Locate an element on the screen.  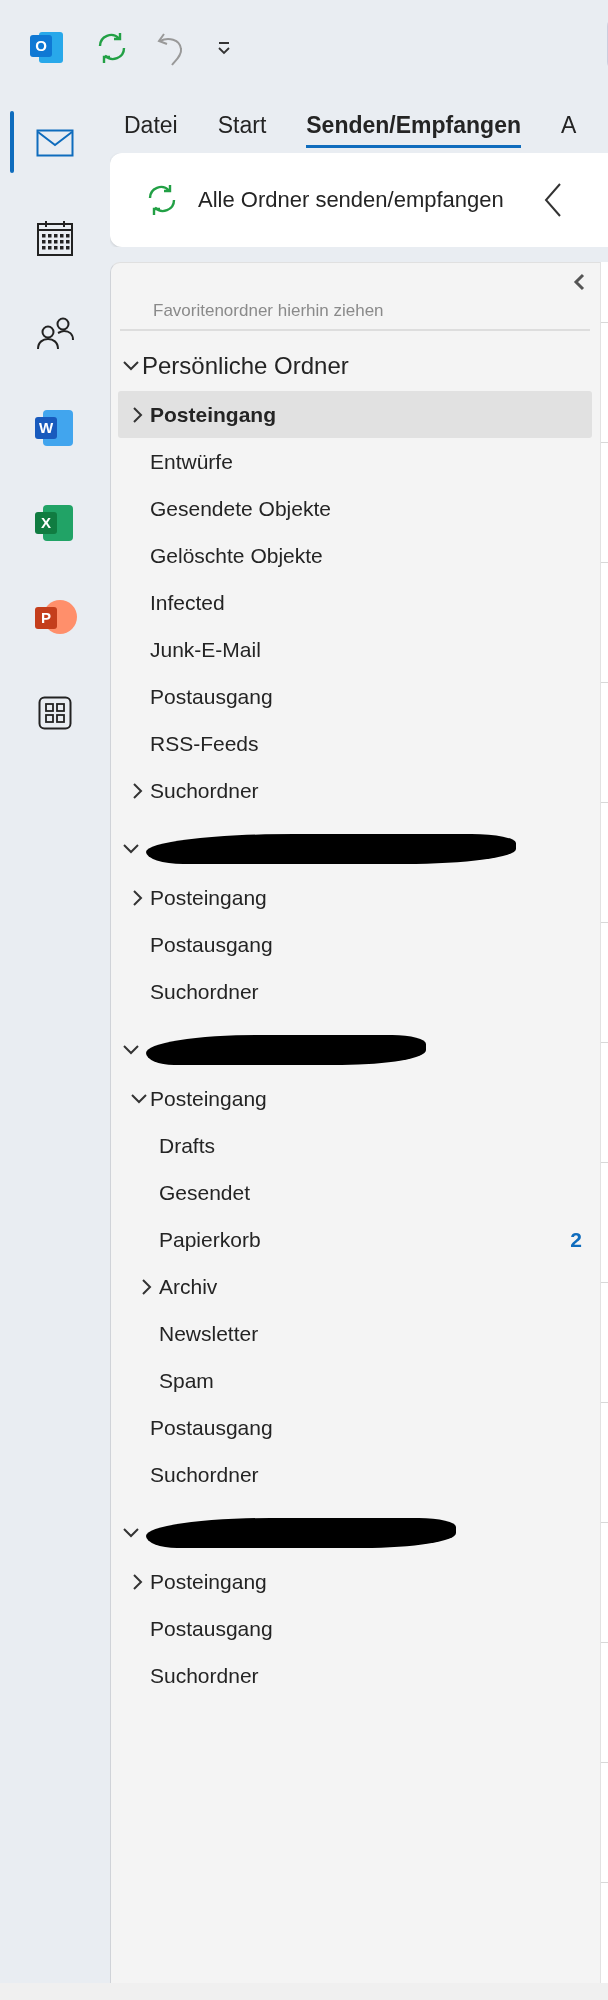
dropdown-icon is located at coordinates (224, 47).